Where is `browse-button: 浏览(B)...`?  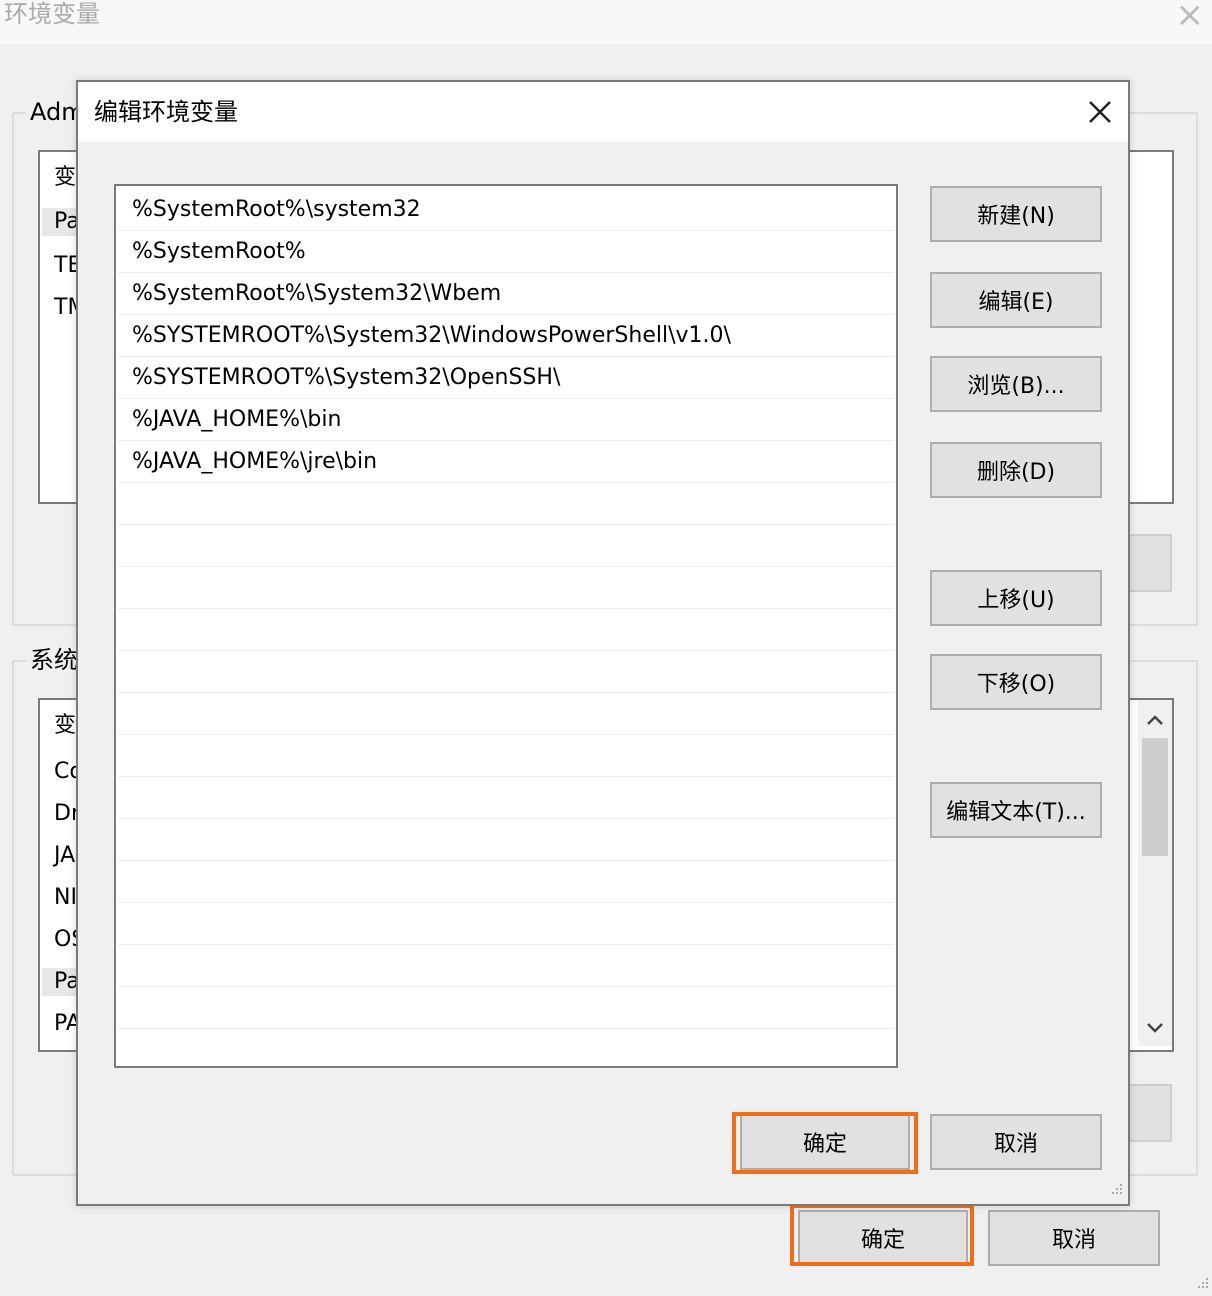
browse-button: 浏览(B)... is located at coordinates (1016, 384).